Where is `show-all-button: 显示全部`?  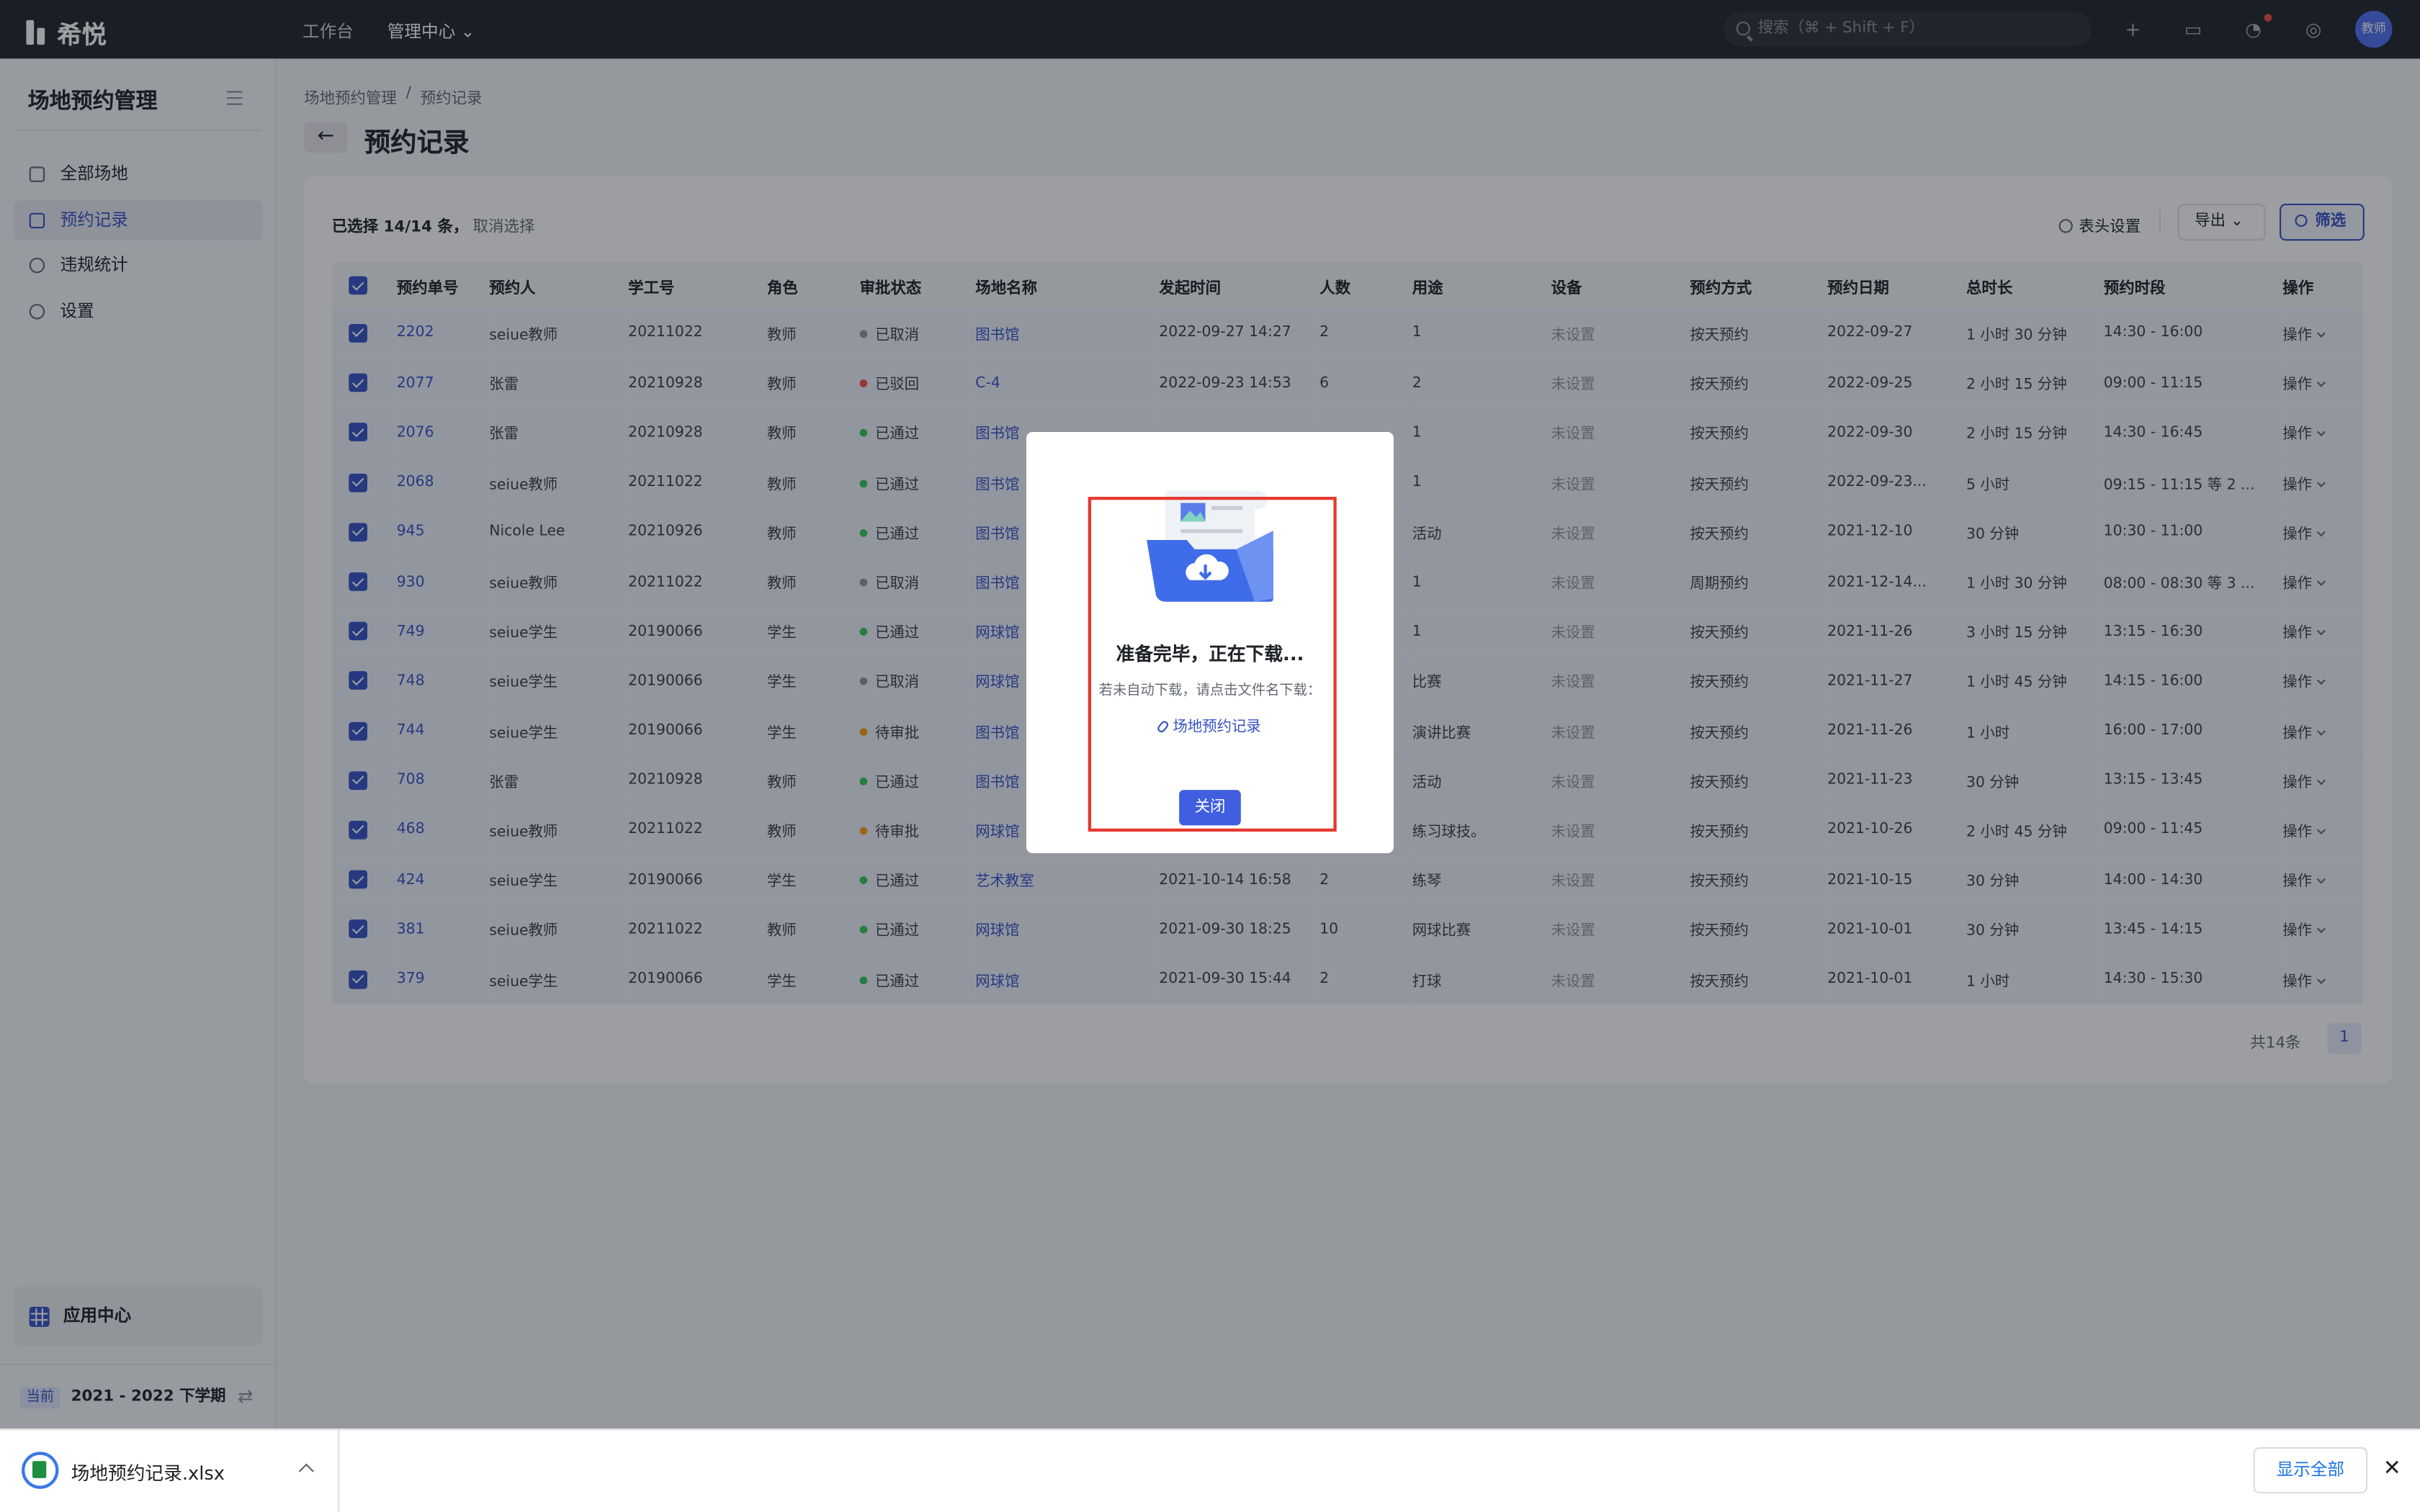 show-all-button: 显示全部 is located at coordinates (2310, 1470).